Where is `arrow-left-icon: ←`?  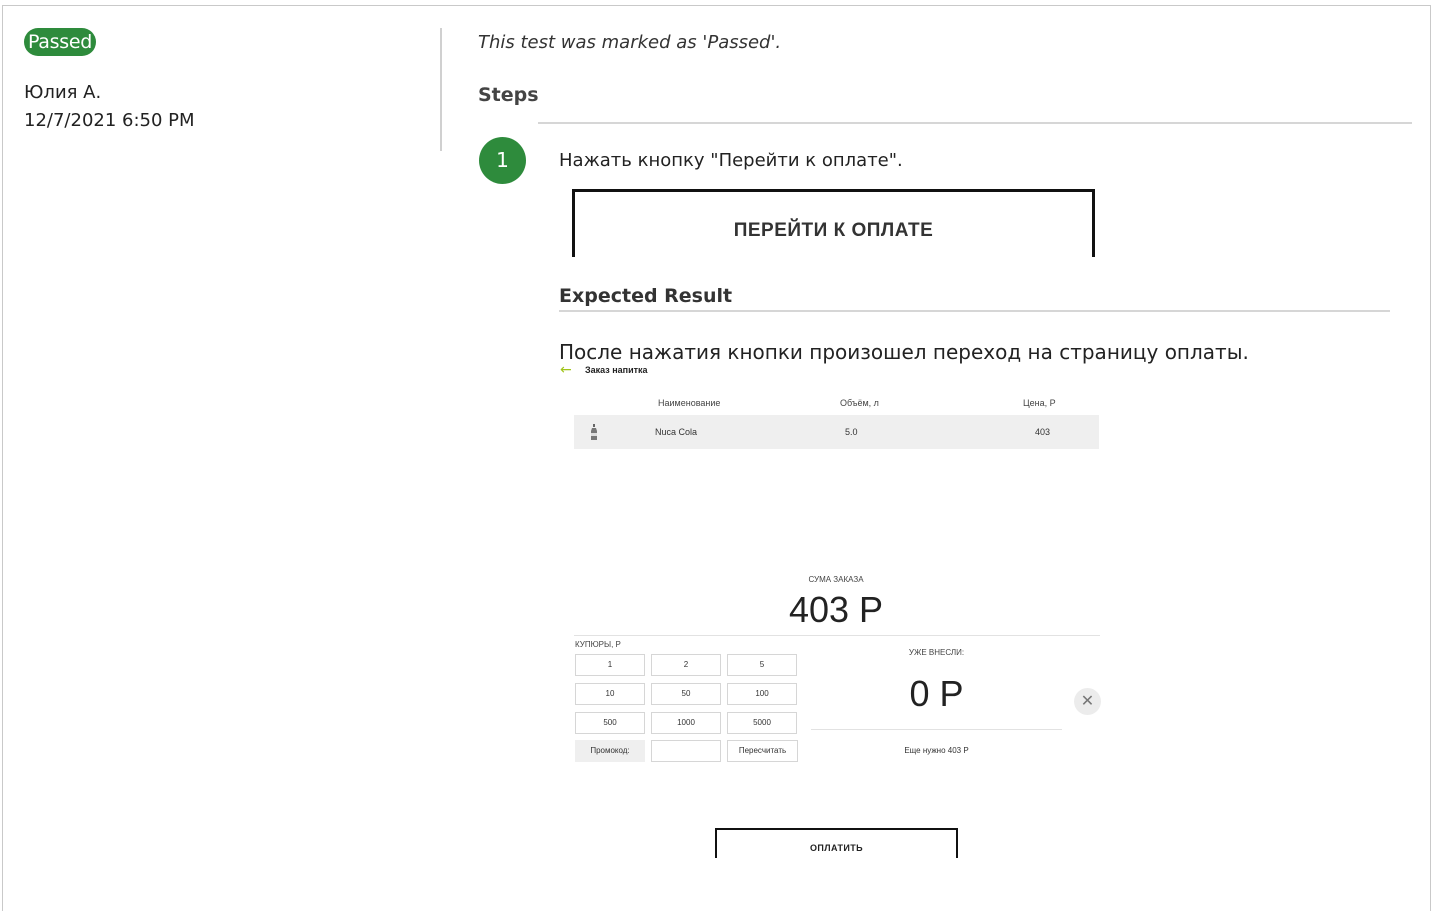
arrow-left-icon: ← is located at coordinates (566, 370).